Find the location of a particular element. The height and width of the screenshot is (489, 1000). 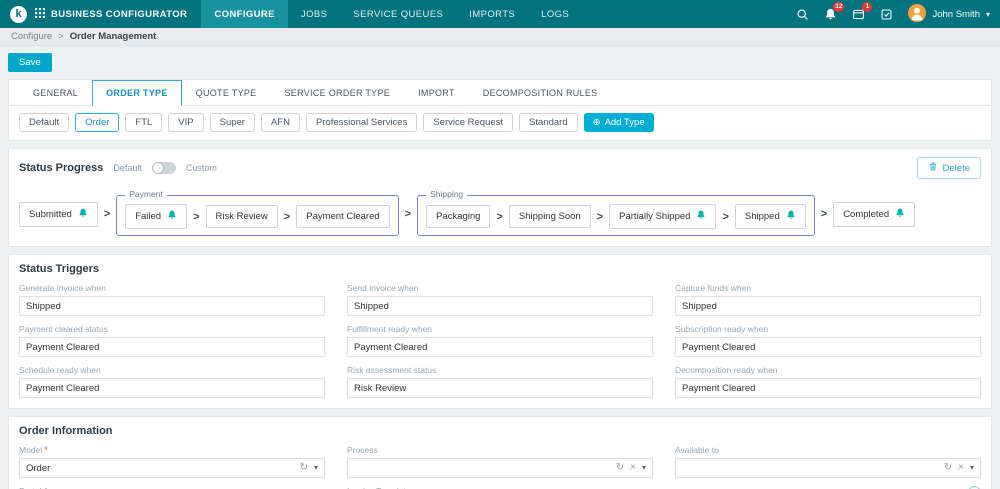

process-combobox: ↻ × ▾ is located at coordinates (500, 468).